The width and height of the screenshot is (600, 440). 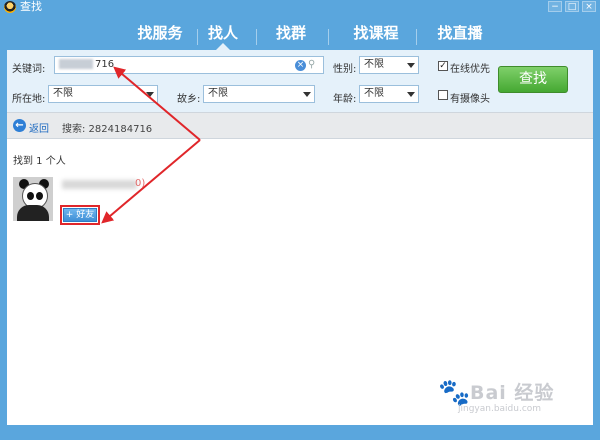 What do you see at coordinates (29, 69) in the screenshot?
I see `keyword-label: 关键词:` at bounding box center [29, 69].